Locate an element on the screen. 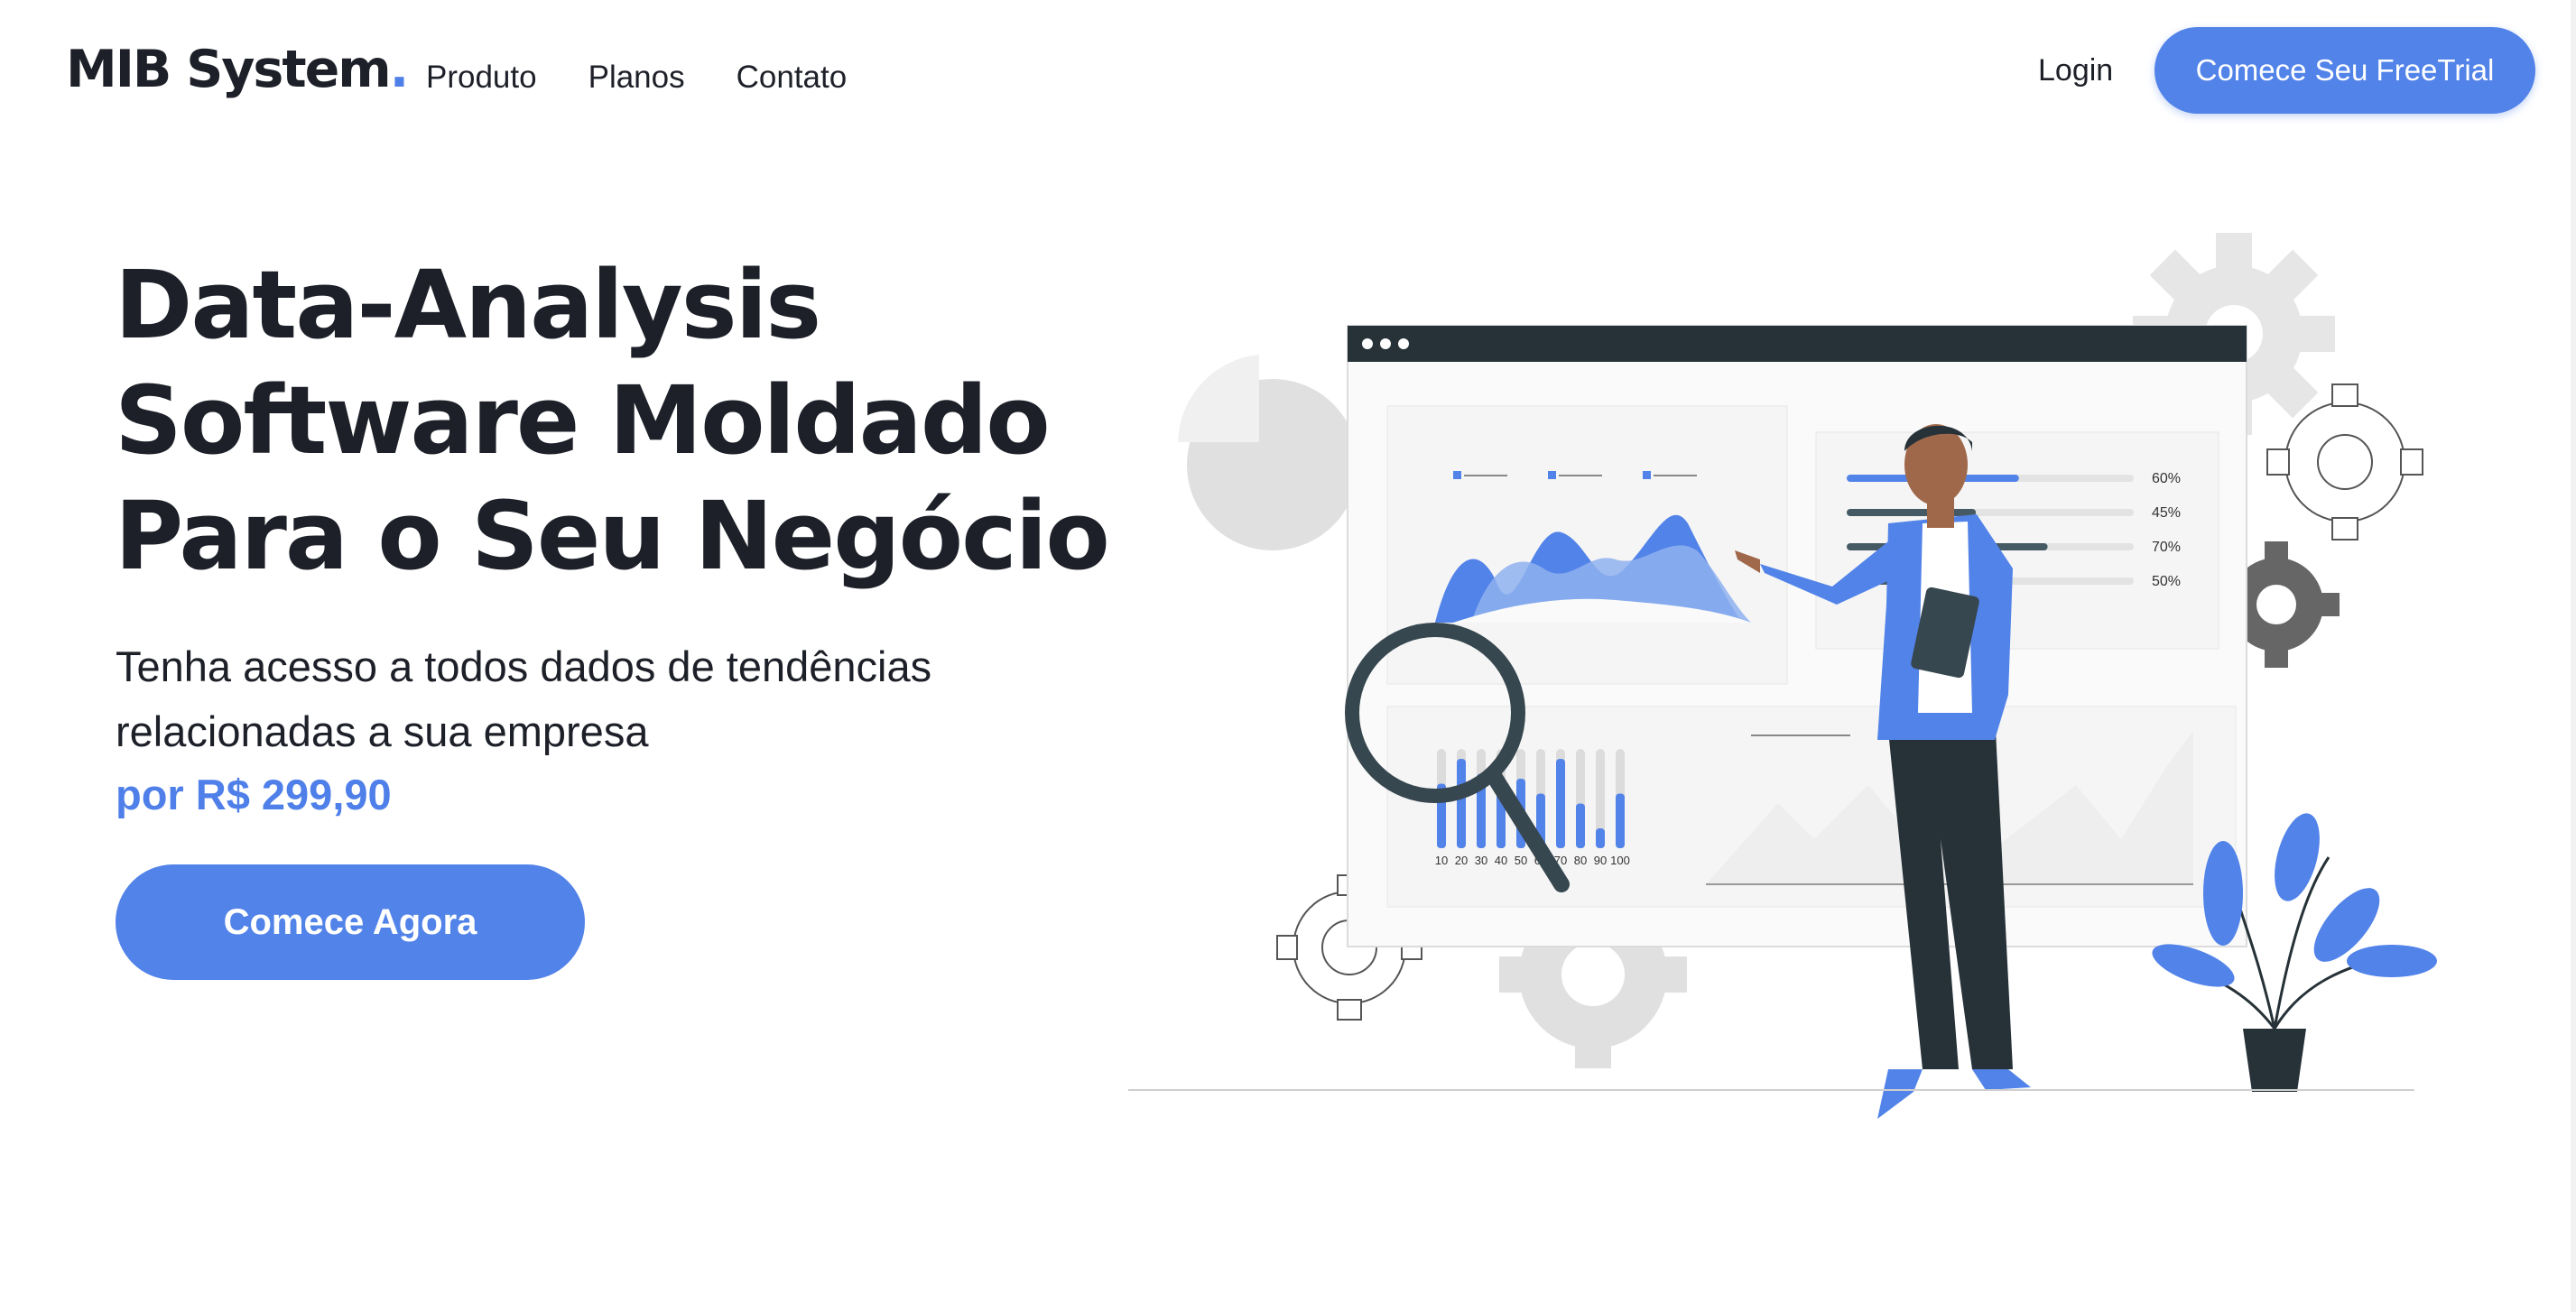 The height and width of the screenshot is (1312, 2576). free-trial-button: Comece Seu FreeTrial is located at coordinates (2345, 70).